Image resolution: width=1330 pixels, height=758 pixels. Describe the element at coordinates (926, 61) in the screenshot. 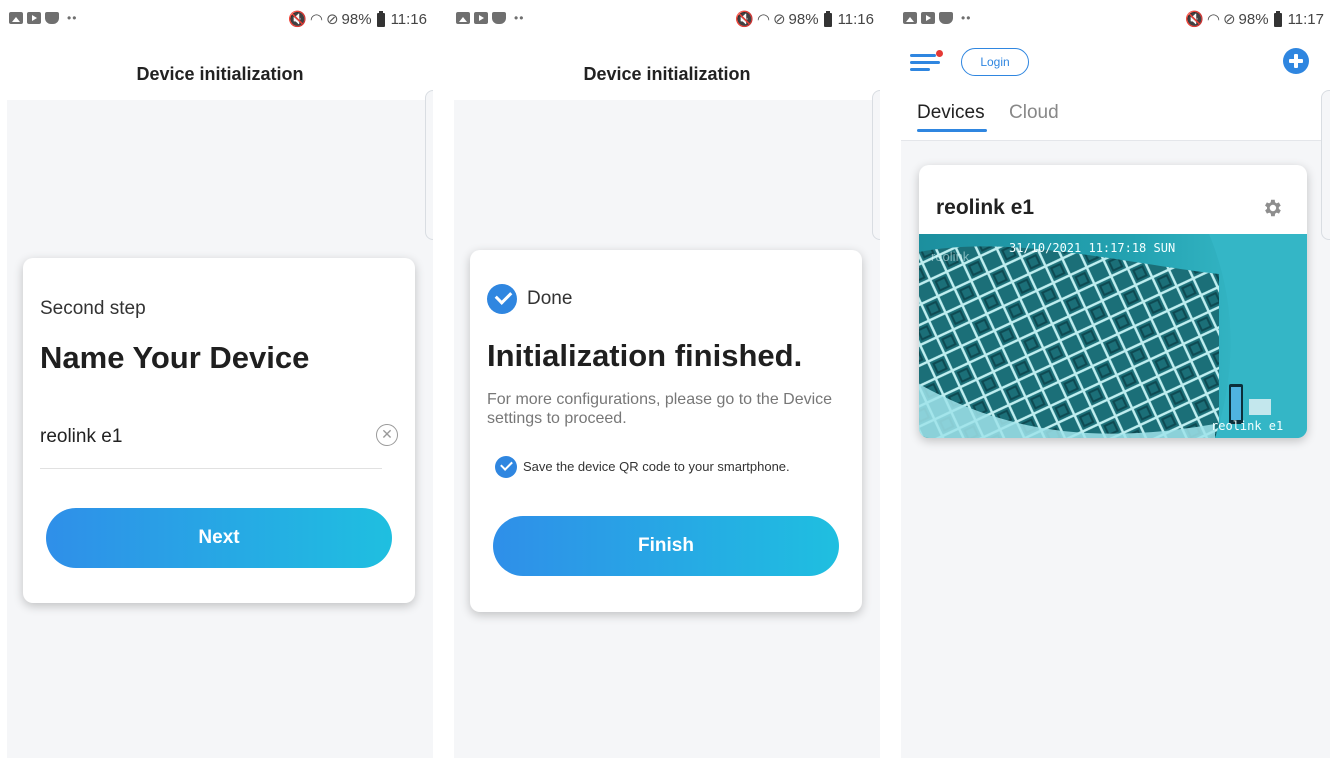

I see `menu-icon` at that location.